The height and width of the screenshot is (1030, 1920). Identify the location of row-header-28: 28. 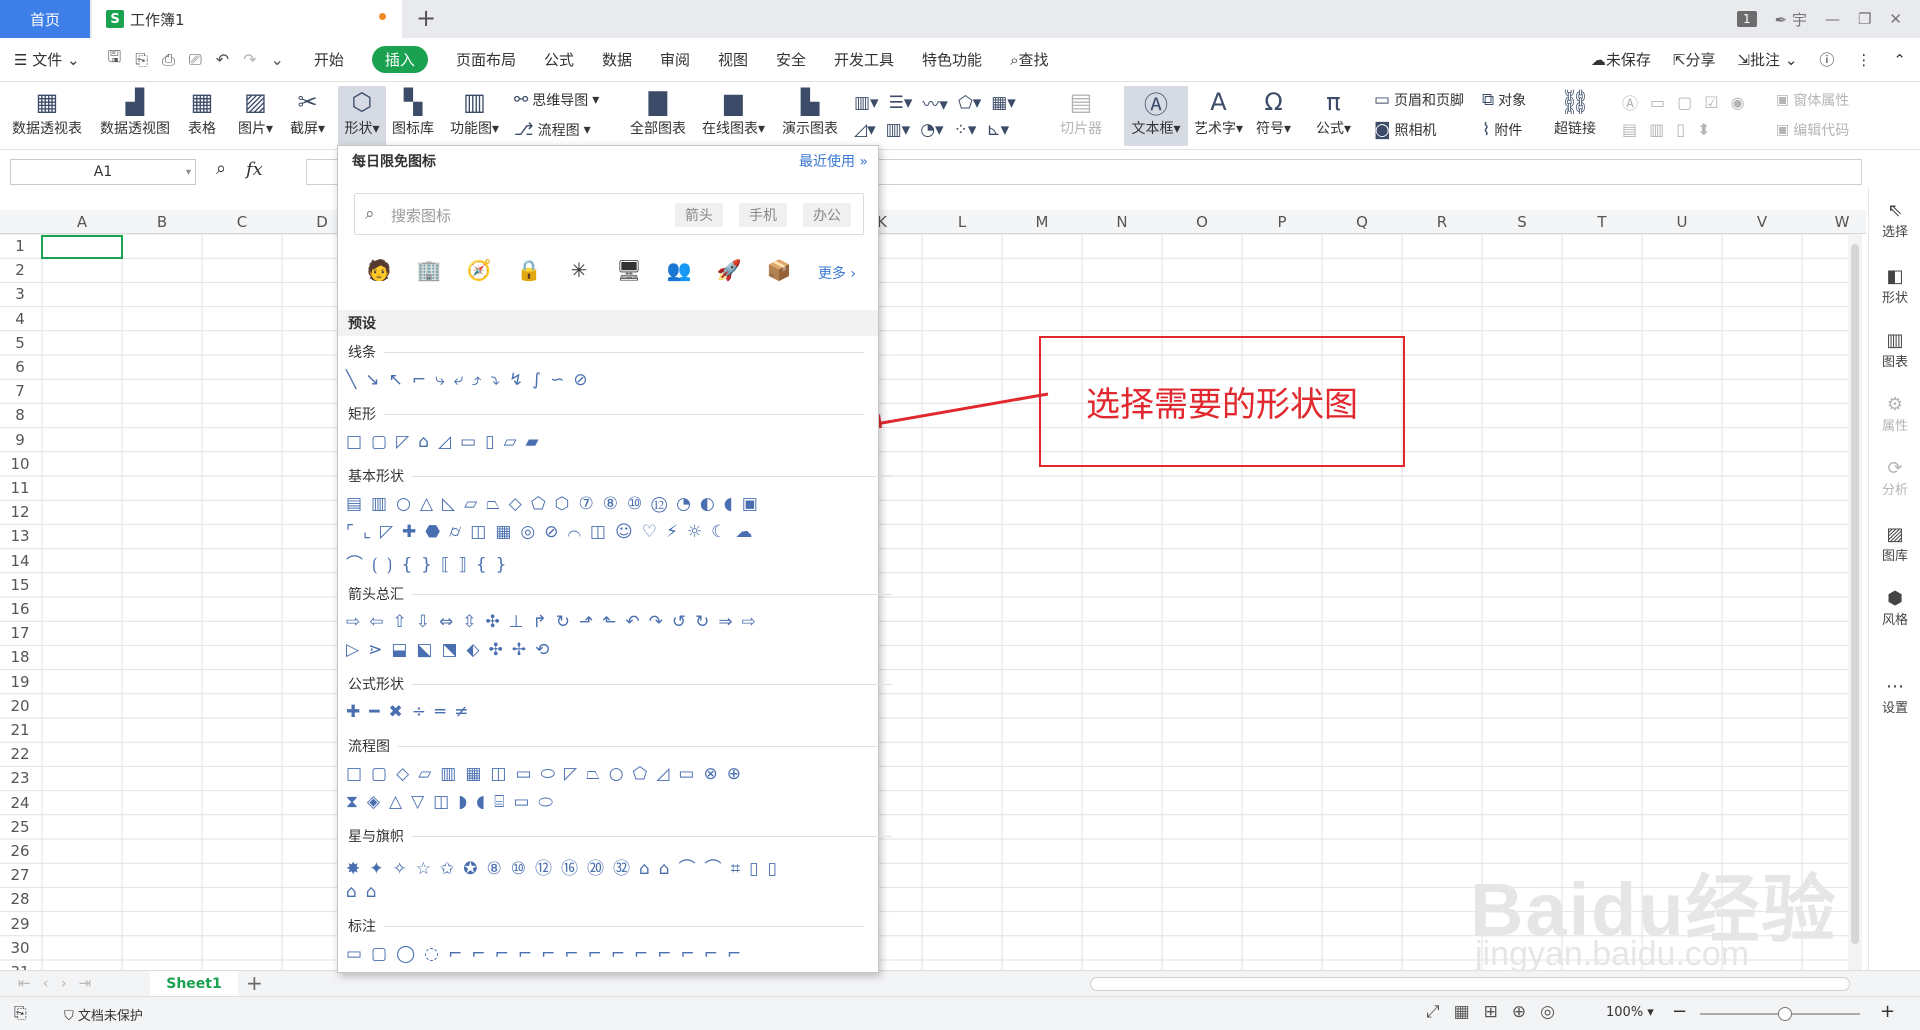
(20, 899).